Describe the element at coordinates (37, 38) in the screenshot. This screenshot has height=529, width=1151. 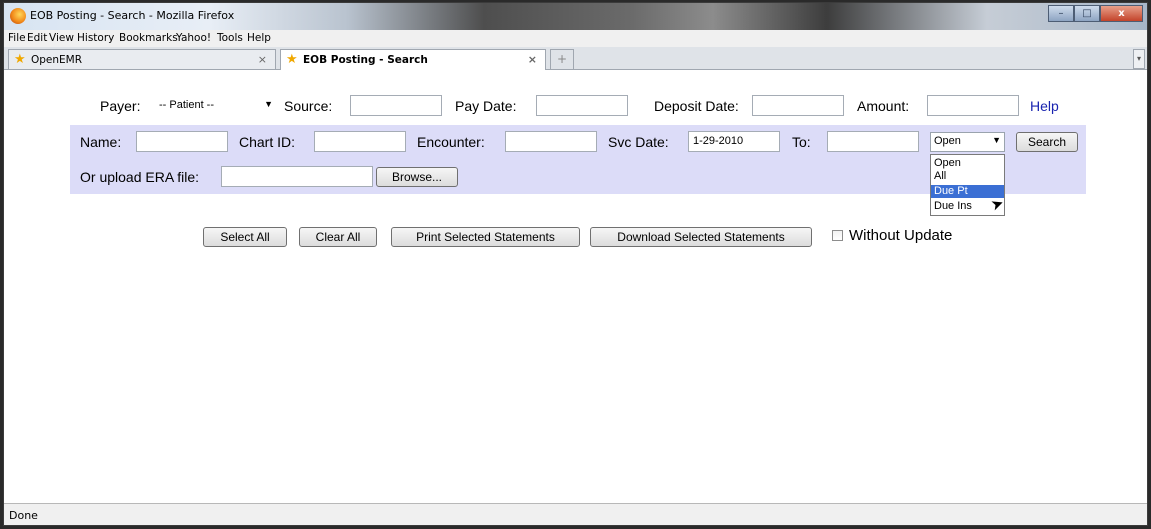
I see `menu-edit: Edit` at that location.